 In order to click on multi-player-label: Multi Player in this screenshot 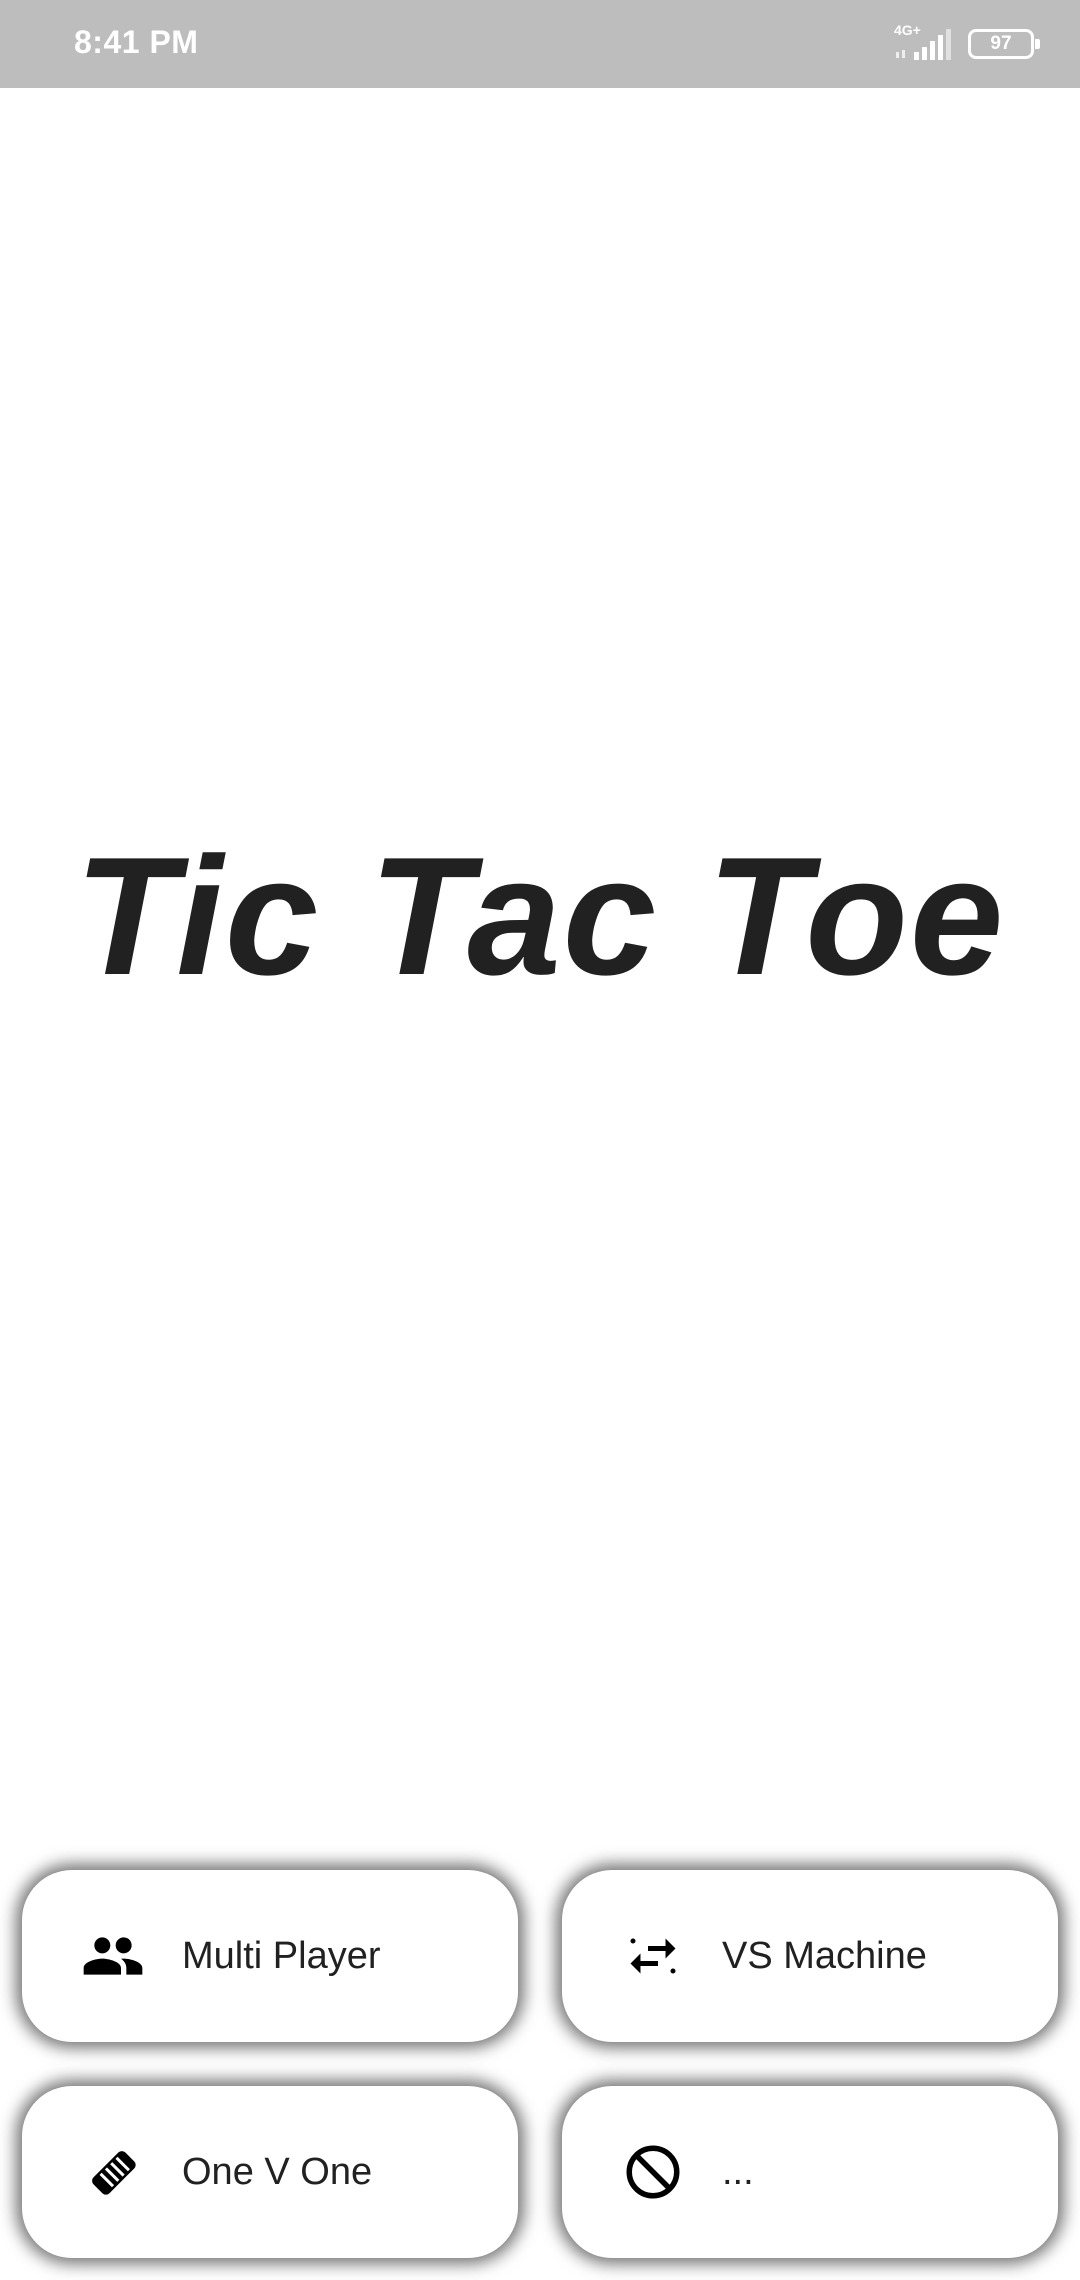, I will do `click(281, 1955)`.